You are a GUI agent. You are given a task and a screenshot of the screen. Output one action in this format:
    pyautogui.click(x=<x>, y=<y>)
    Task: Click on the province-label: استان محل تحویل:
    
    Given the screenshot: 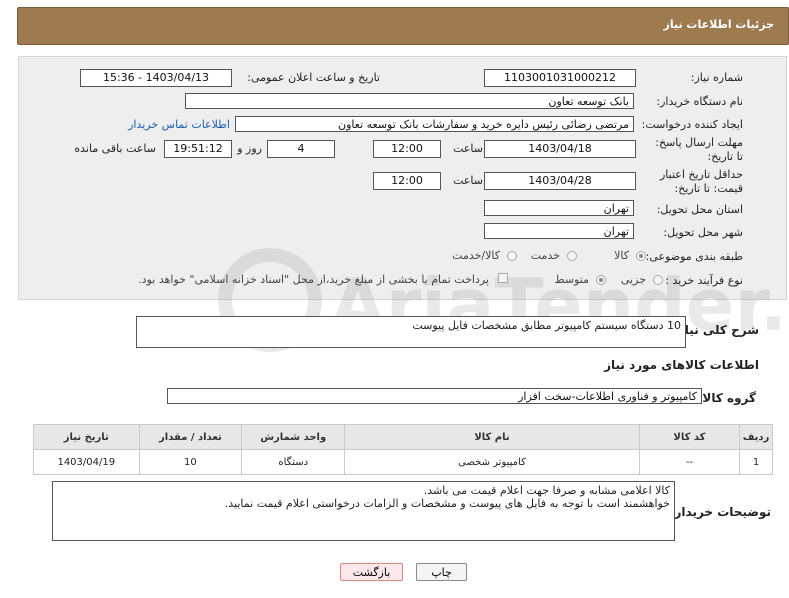 What is the action you would take?
    pyautogui.click(x=699, y=209)
    